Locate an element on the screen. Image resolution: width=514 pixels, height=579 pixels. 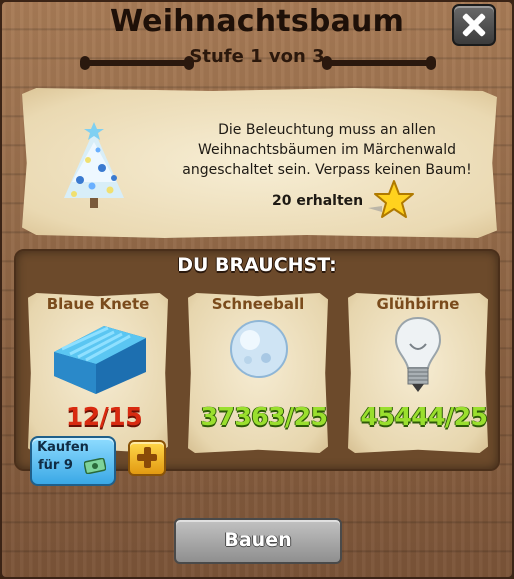
close-button is located at coordinates (474, 25).